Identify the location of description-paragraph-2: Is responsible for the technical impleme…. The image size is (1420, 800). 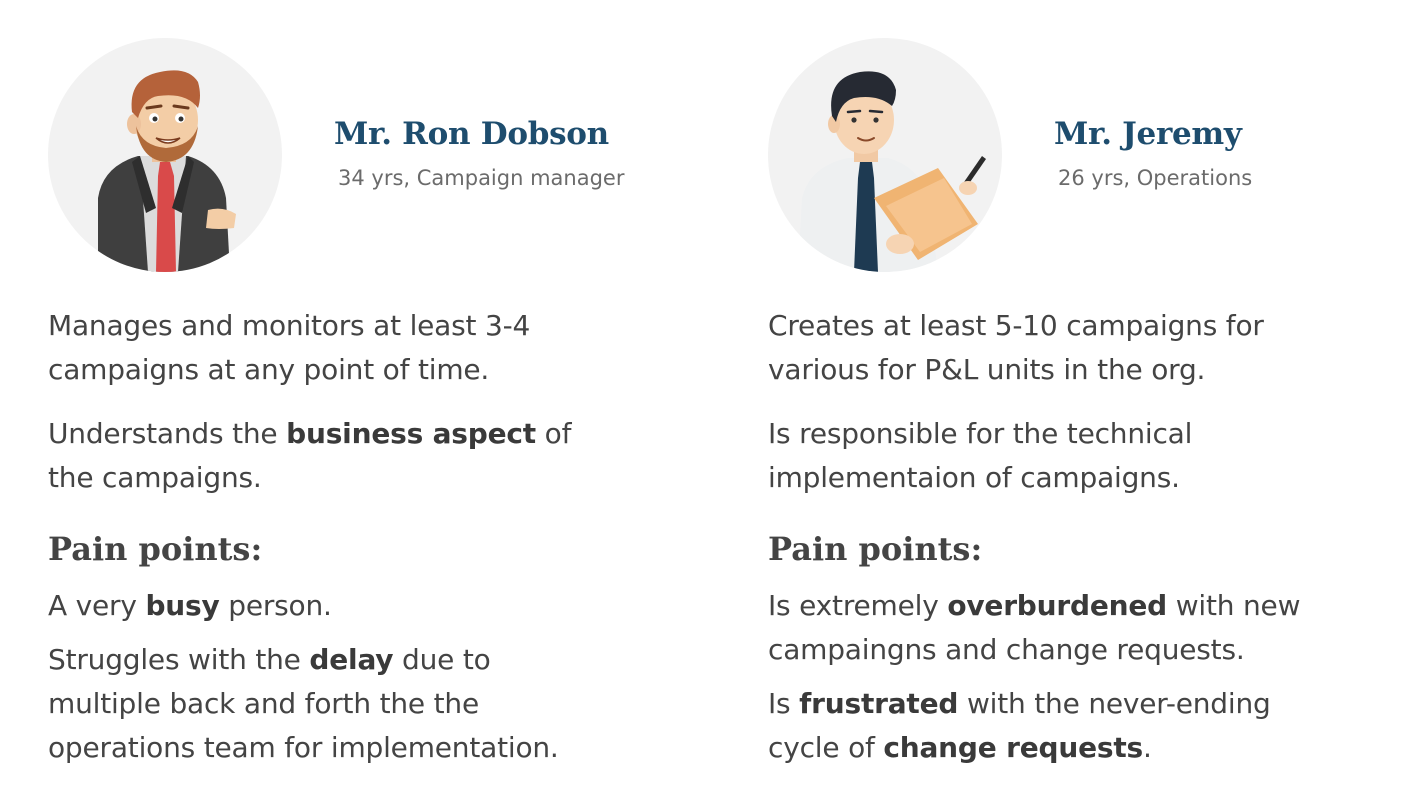
(980, 455).